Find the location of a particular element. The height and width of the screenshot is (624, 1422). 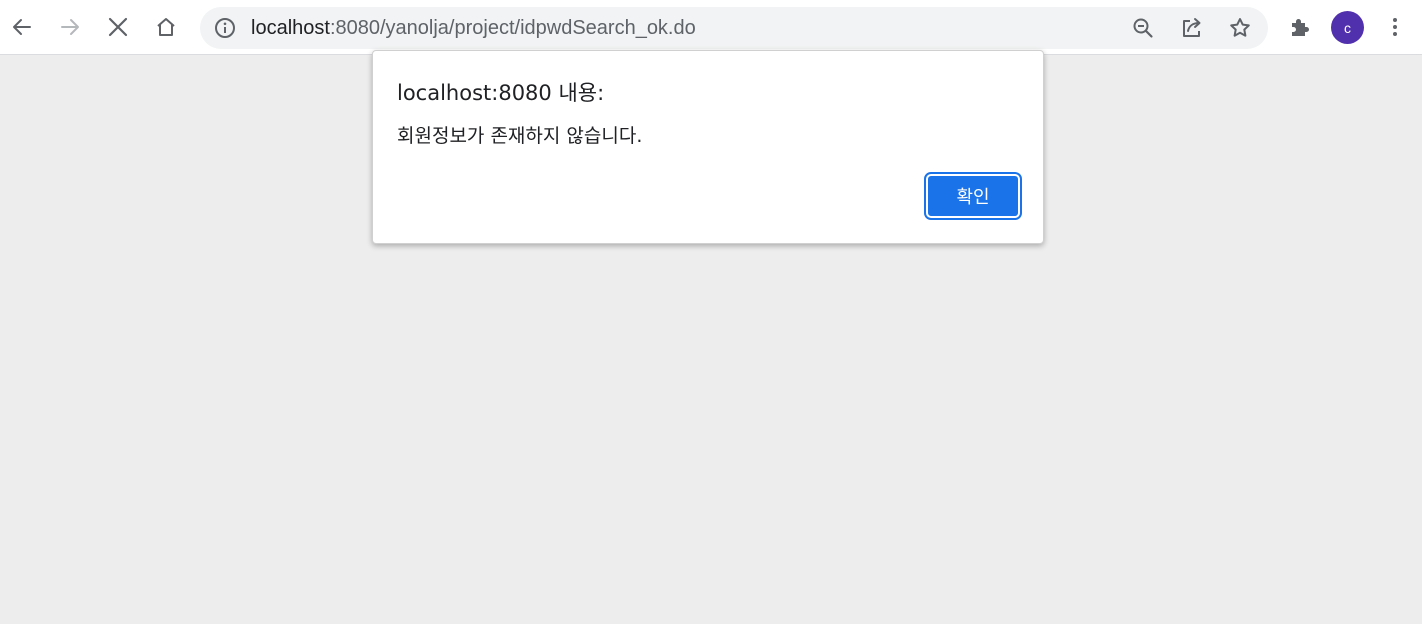

zoom-out-icon is located at coordinates (1143, 28).